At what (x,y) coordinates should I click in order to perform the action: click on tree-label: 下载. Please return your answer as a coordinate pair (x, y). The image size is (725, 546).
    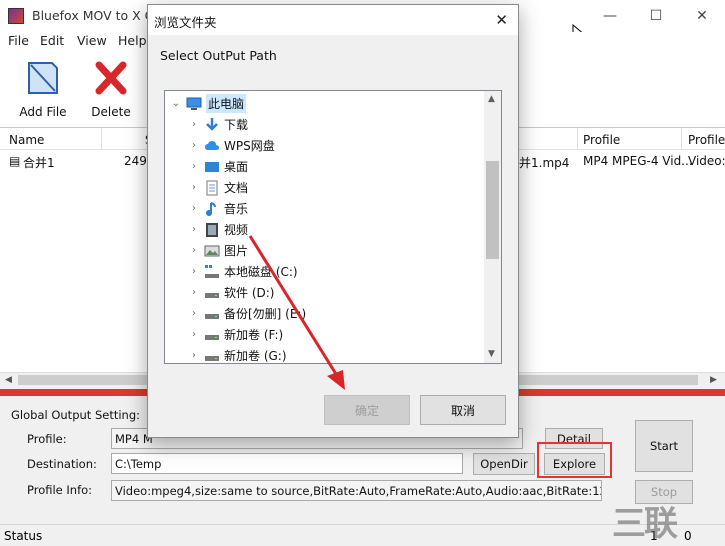
    Looking at the image, I should click on (236, 125).